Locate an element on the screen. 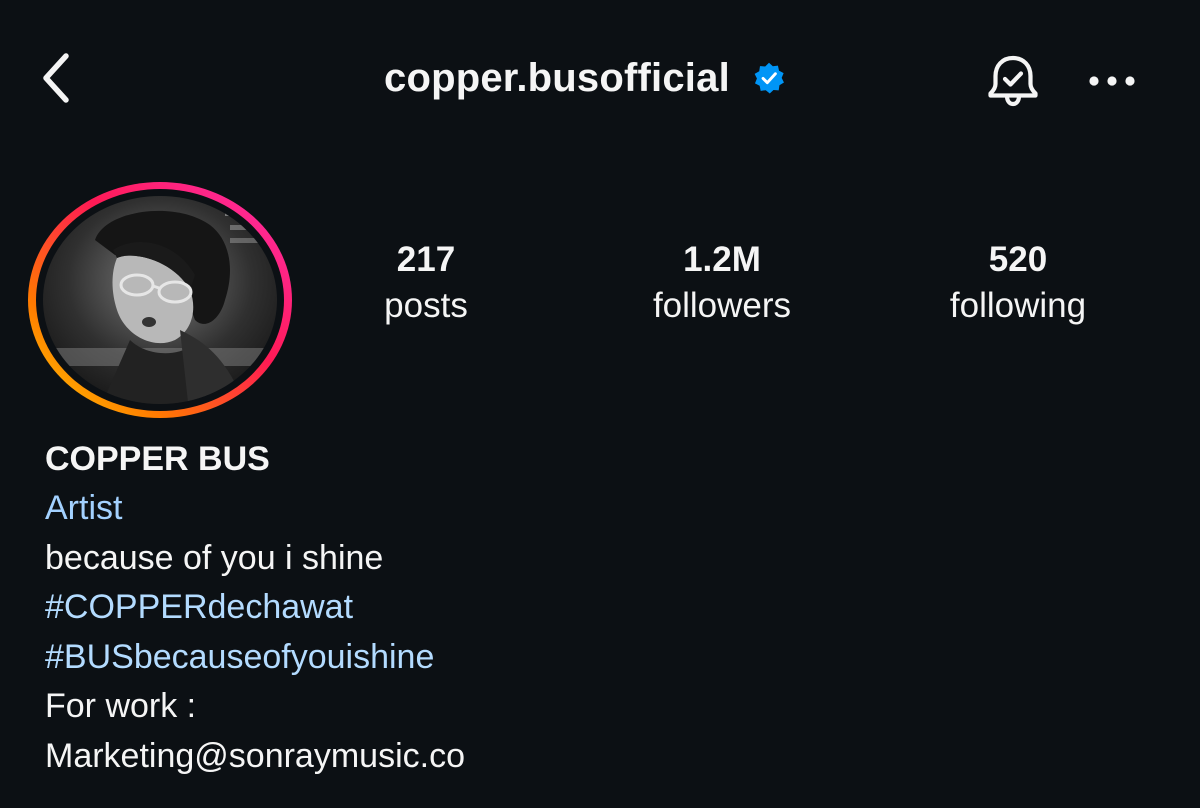 The height and width of the screenshot is (808, 1200). bio-text: For work : is located at coordinates (121, 706).